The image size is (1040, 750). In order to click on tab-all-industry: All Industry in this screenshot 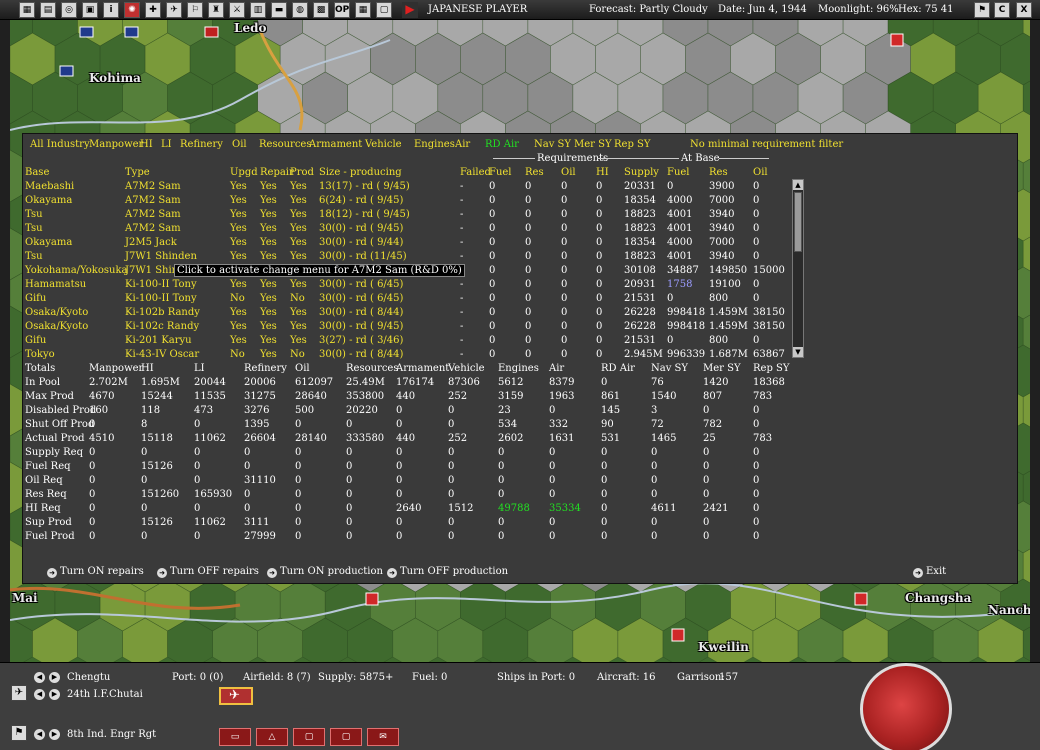, I will do `click(60, 144)`.